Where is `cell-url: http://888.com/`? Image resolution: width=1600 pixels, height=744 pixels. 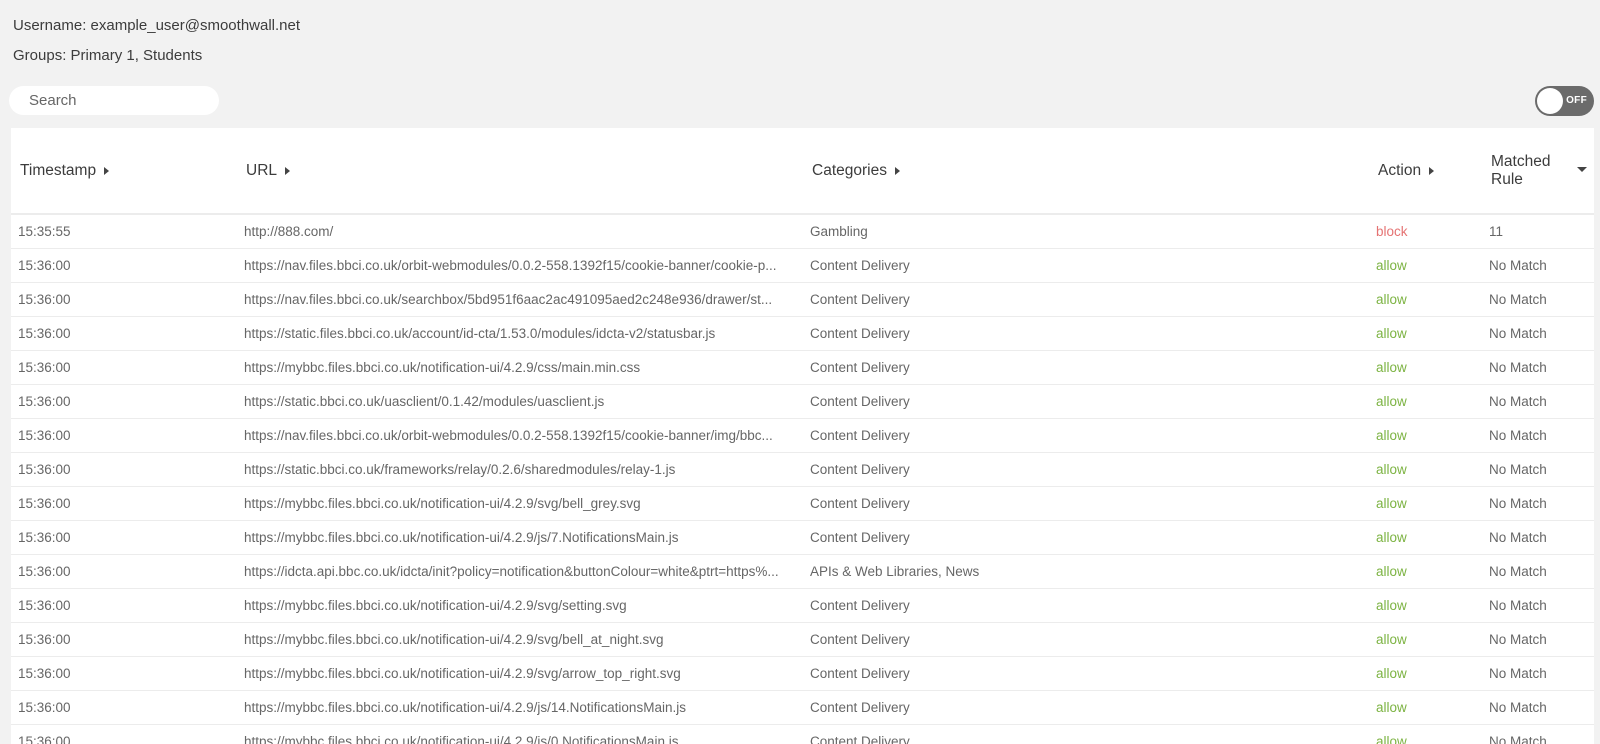
cell-url: http://888.com/ is located at coordinates (289, 231).